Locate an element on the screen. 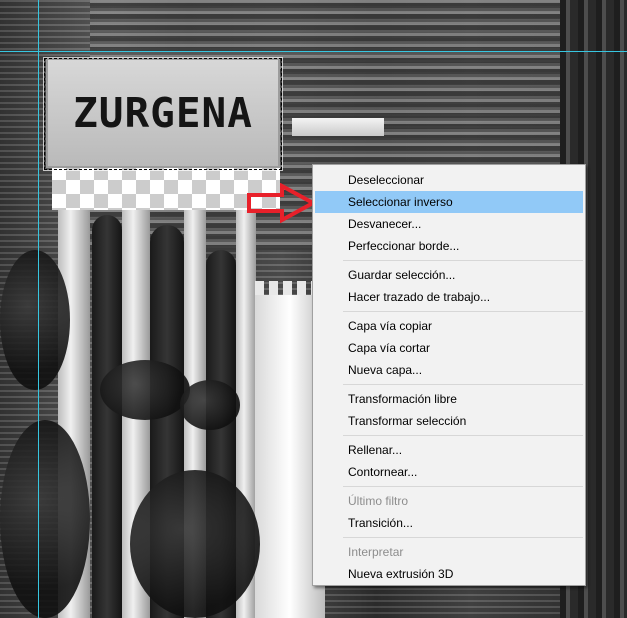 The width and height of the screenshot is (627, 618). station-sign: ZURGENA is located at coordinates (163, 113).